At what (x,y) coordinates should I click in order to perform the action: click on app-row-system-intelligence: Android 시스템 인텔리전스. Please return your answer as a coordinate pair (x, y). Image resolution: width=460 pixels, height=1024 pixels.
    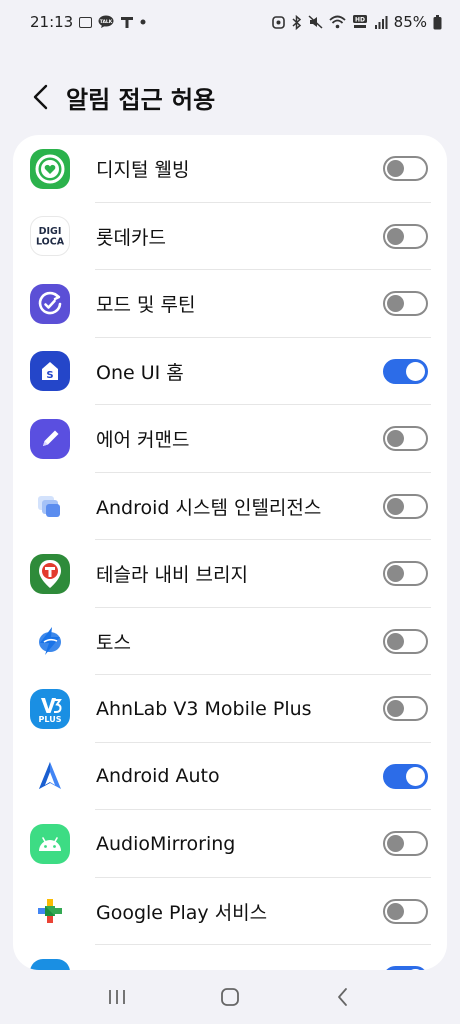
    Looking at the image, I should click on (230, 506).